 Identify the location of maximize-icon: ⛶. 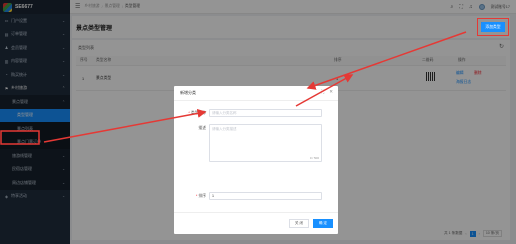
(322, 92).